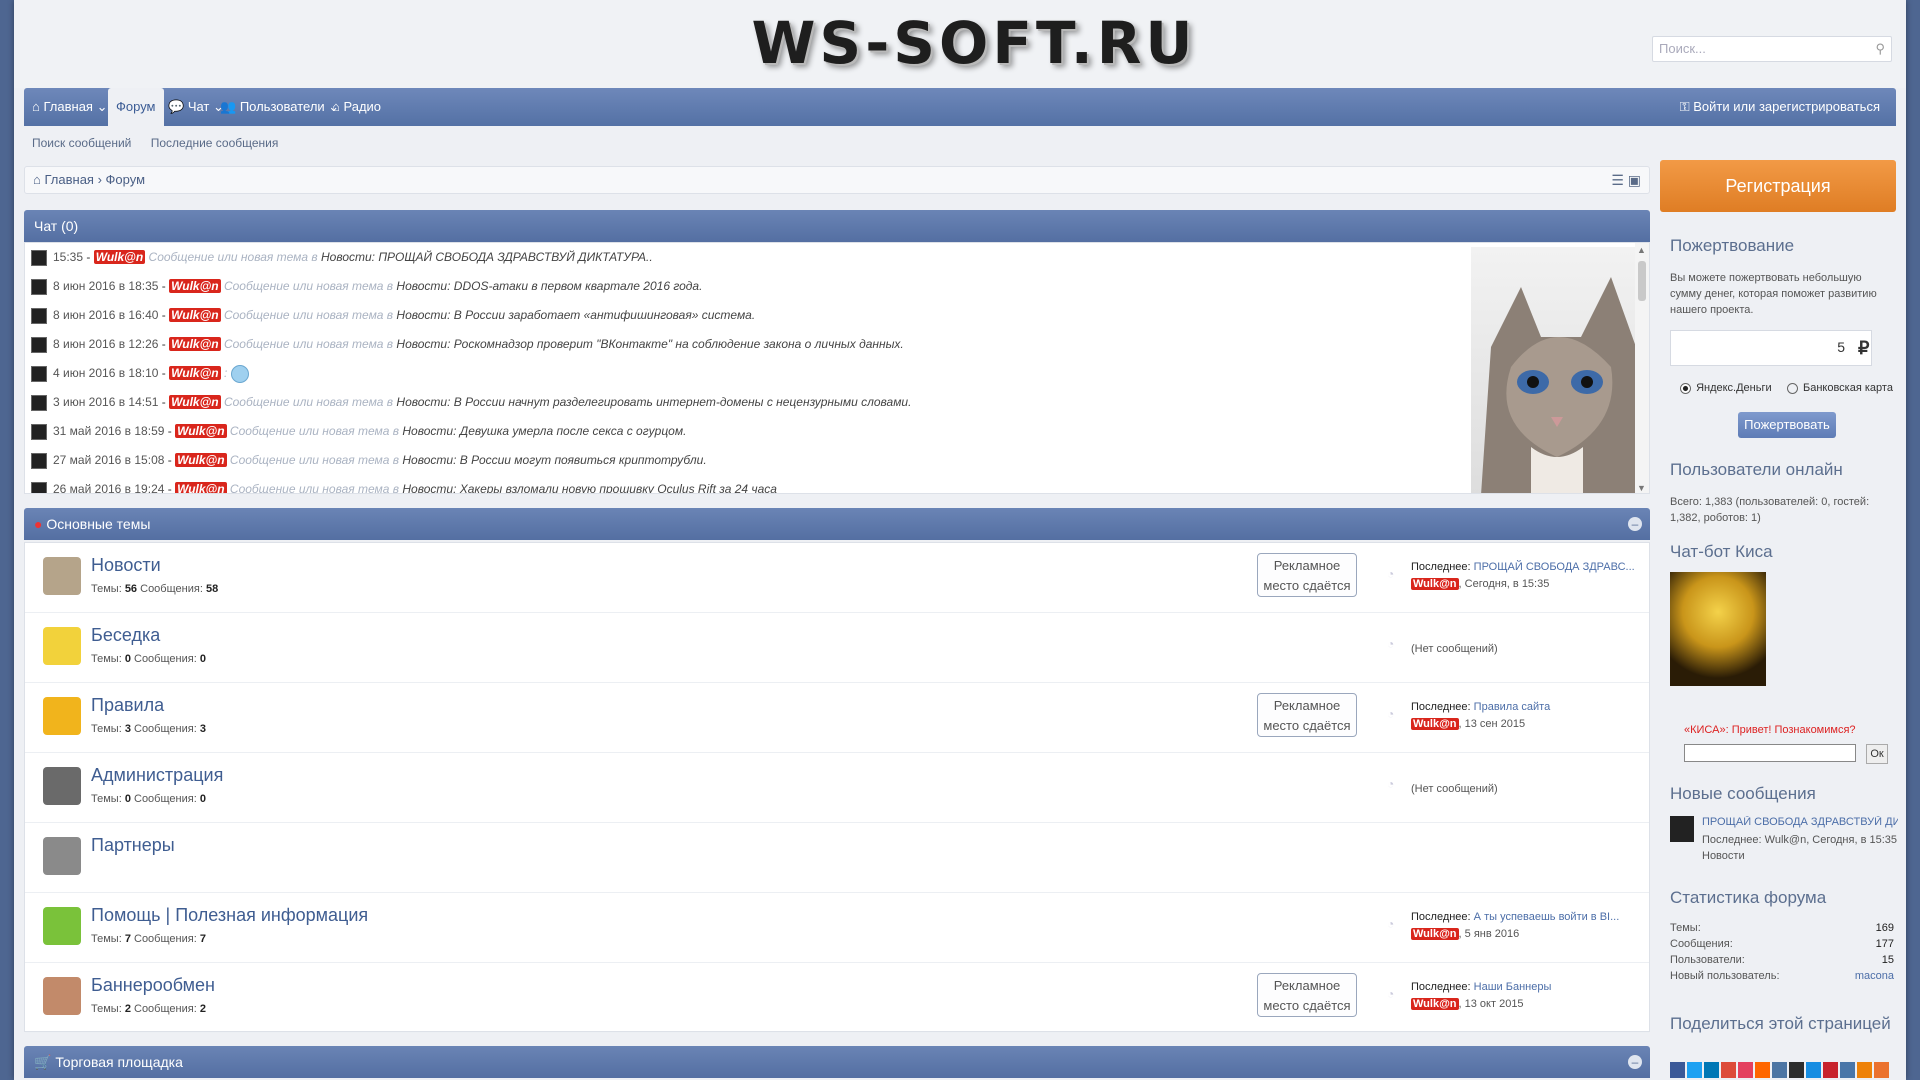  Describe the element at coordinates (1787, 425) in the screenshot. I see `donate-button: Пожертвовать` at that location.